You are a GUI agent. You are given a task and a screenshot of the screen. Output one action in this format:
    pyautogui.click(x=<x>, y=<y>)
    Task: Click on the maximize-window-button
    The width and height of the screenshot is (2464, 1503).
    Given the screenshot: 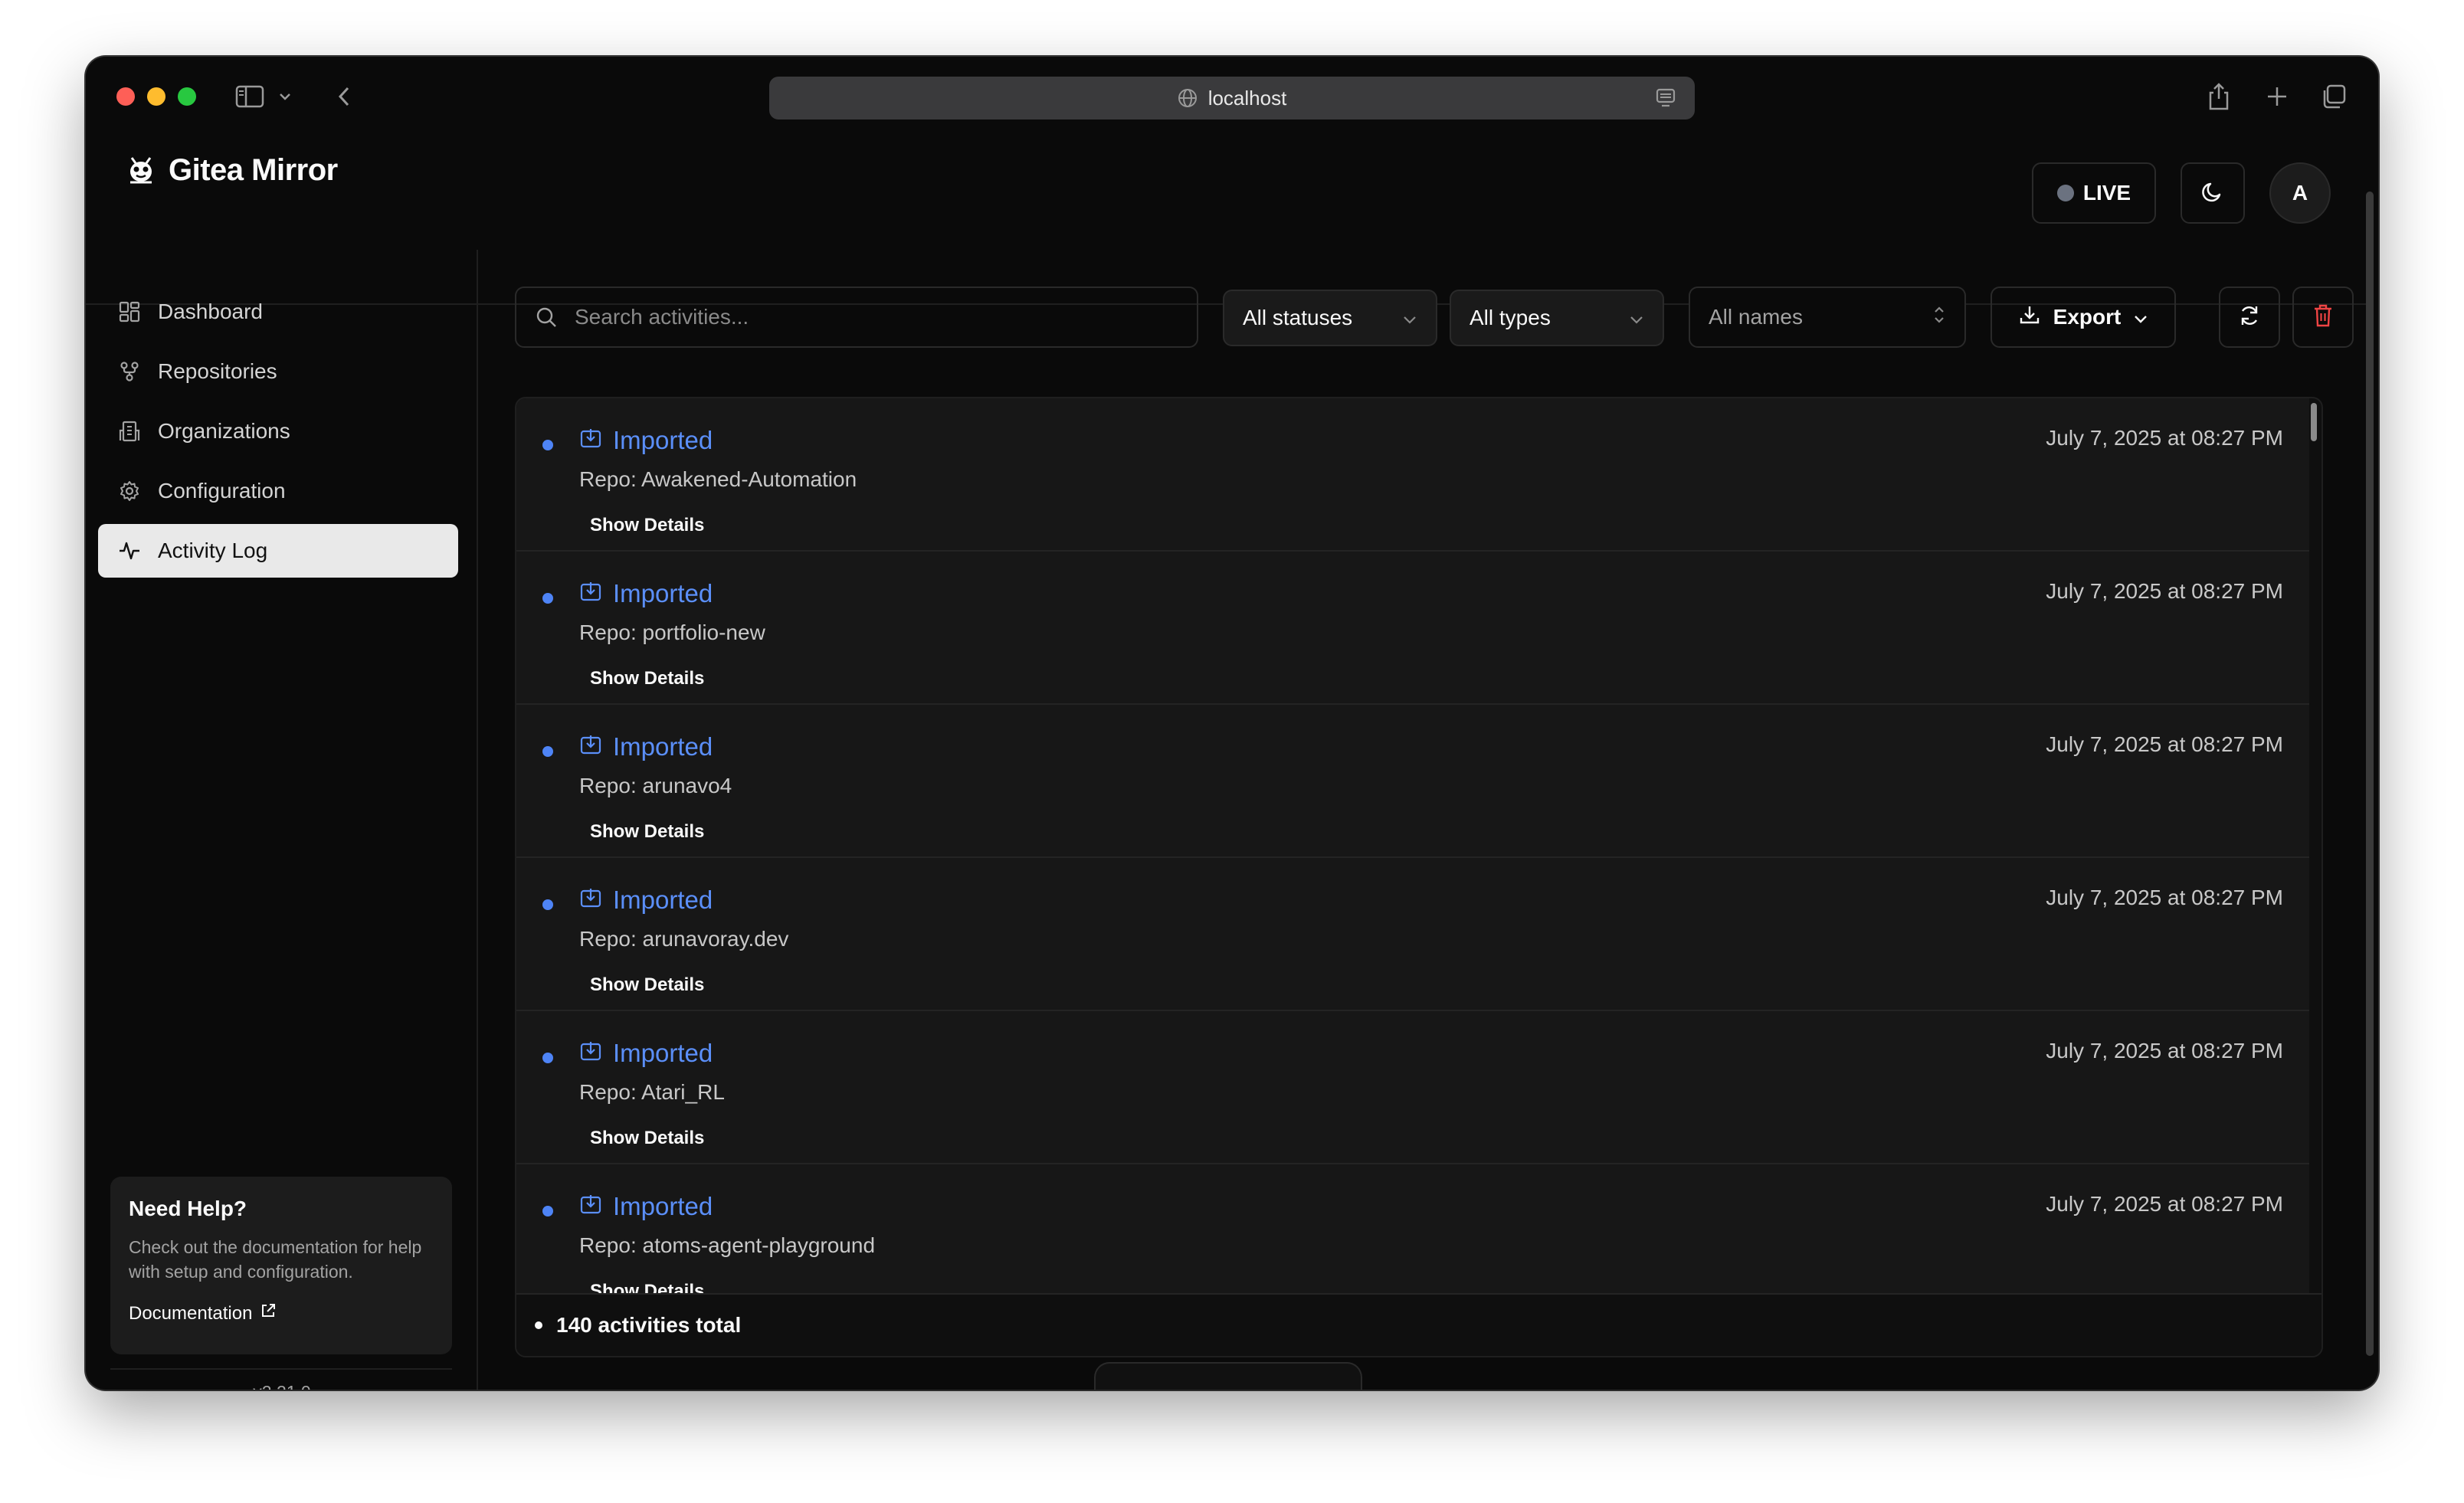 What is the action you would take?
    pyautogui.click(x=187, y=96)
    